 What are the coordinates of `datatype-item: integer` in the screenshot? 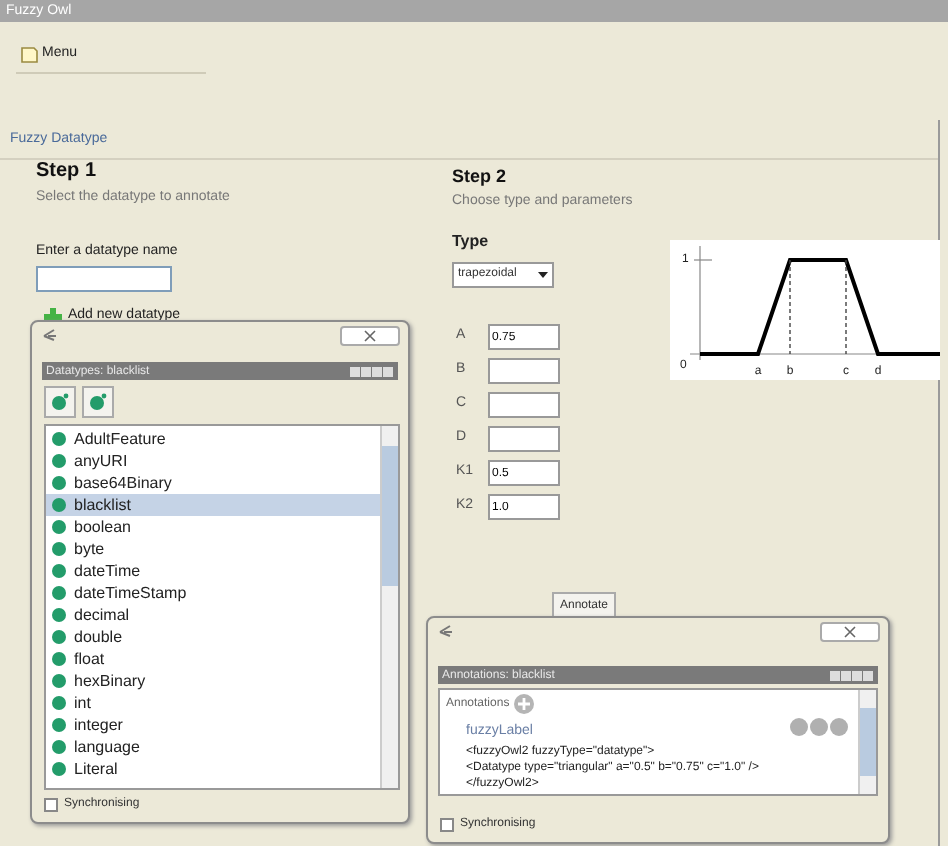 It's located at (214, 725).